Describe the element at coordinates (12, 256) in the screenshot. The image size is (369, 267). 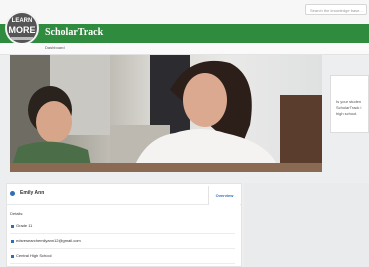
I see `school-icon` at that location.